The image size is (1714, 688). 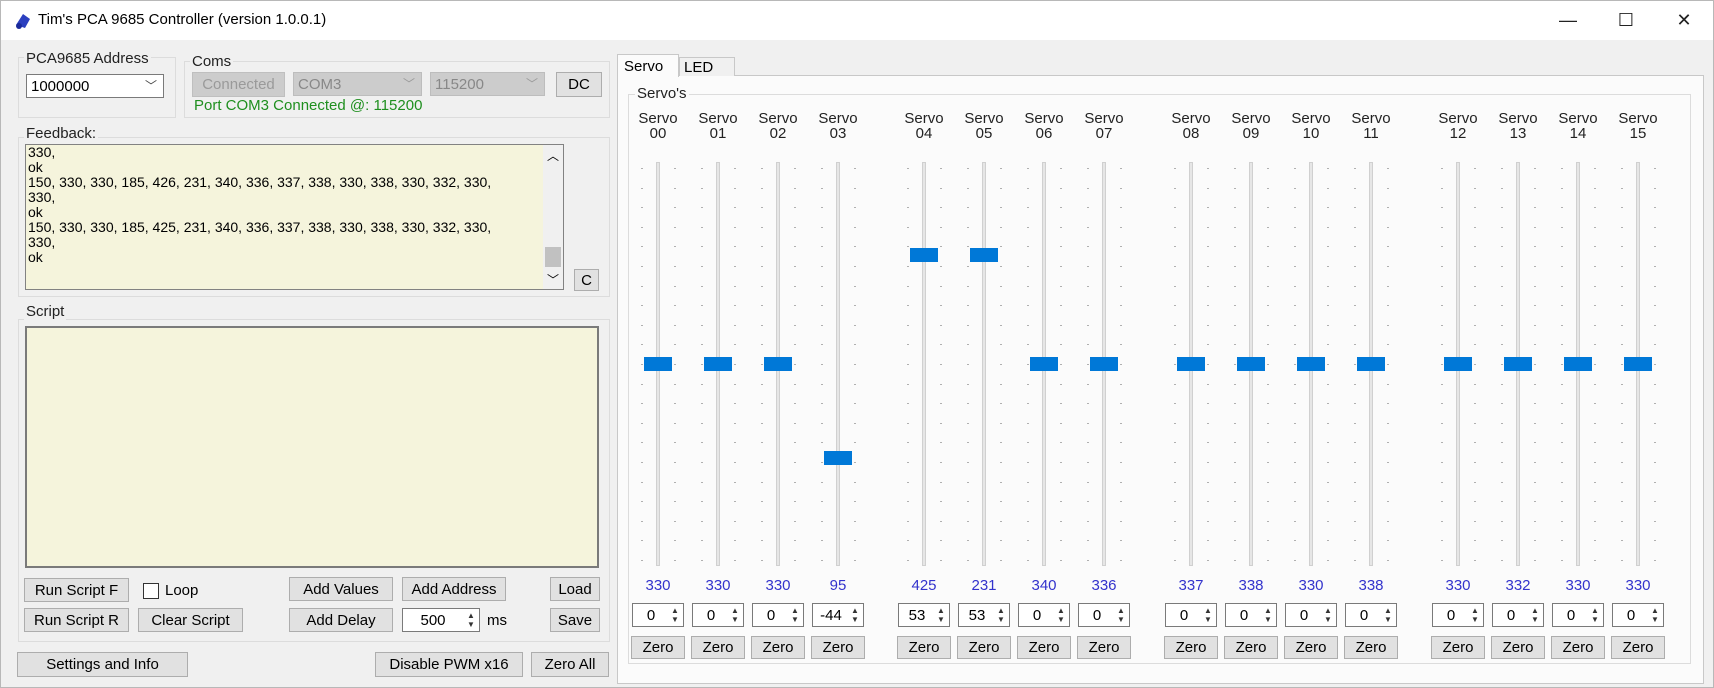 I want to click on close-button: ✕, so click(x=1684, y=20).